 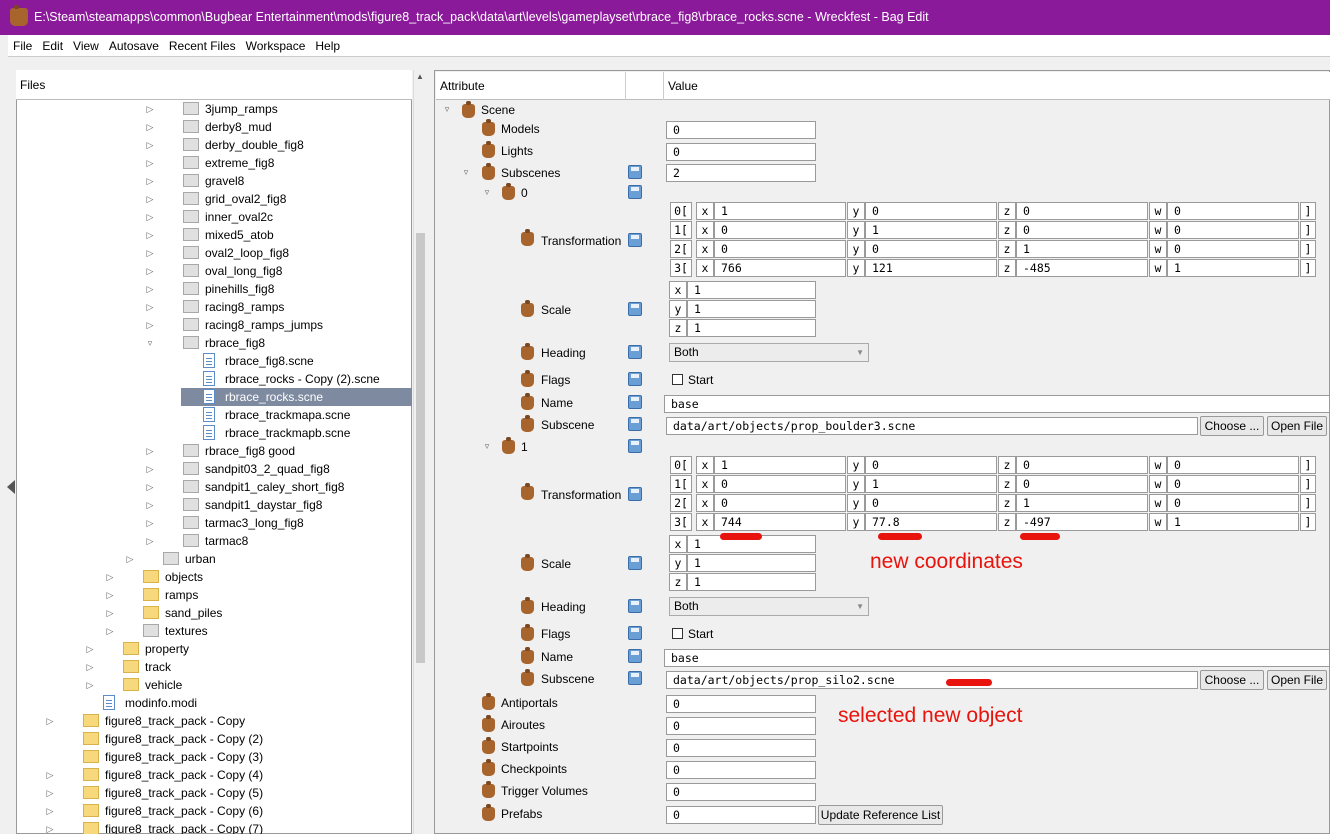 I want to click on airoutes-value-field: 0, so click(x=741, y=726).